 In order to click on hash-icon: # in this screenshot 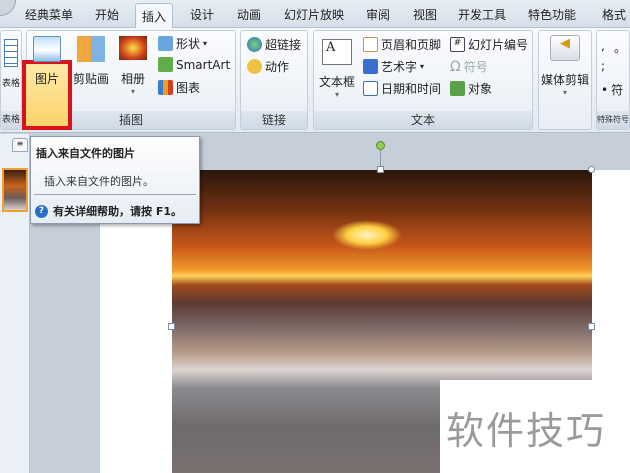, I will do `click(457, 44)`.